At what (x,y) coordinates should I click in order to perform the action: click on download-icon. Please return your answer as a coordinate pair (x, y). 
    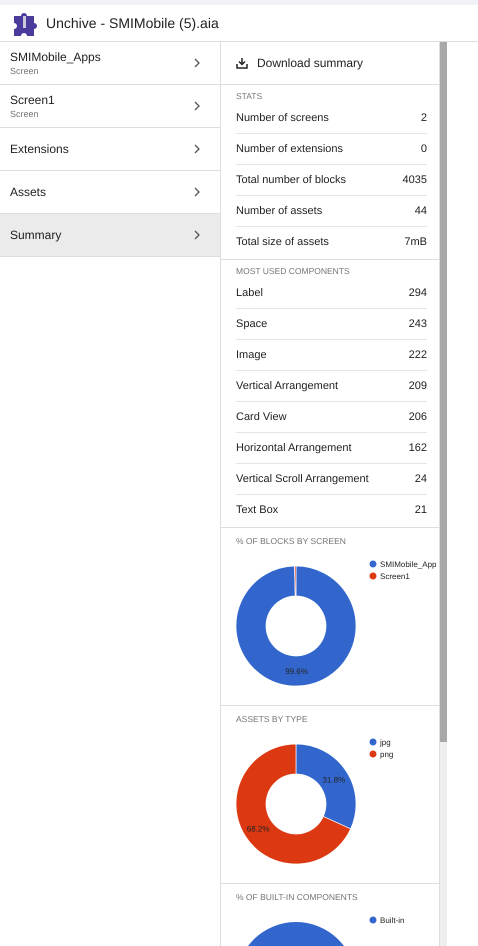
    Looking at the image, I should click on (242, 63).